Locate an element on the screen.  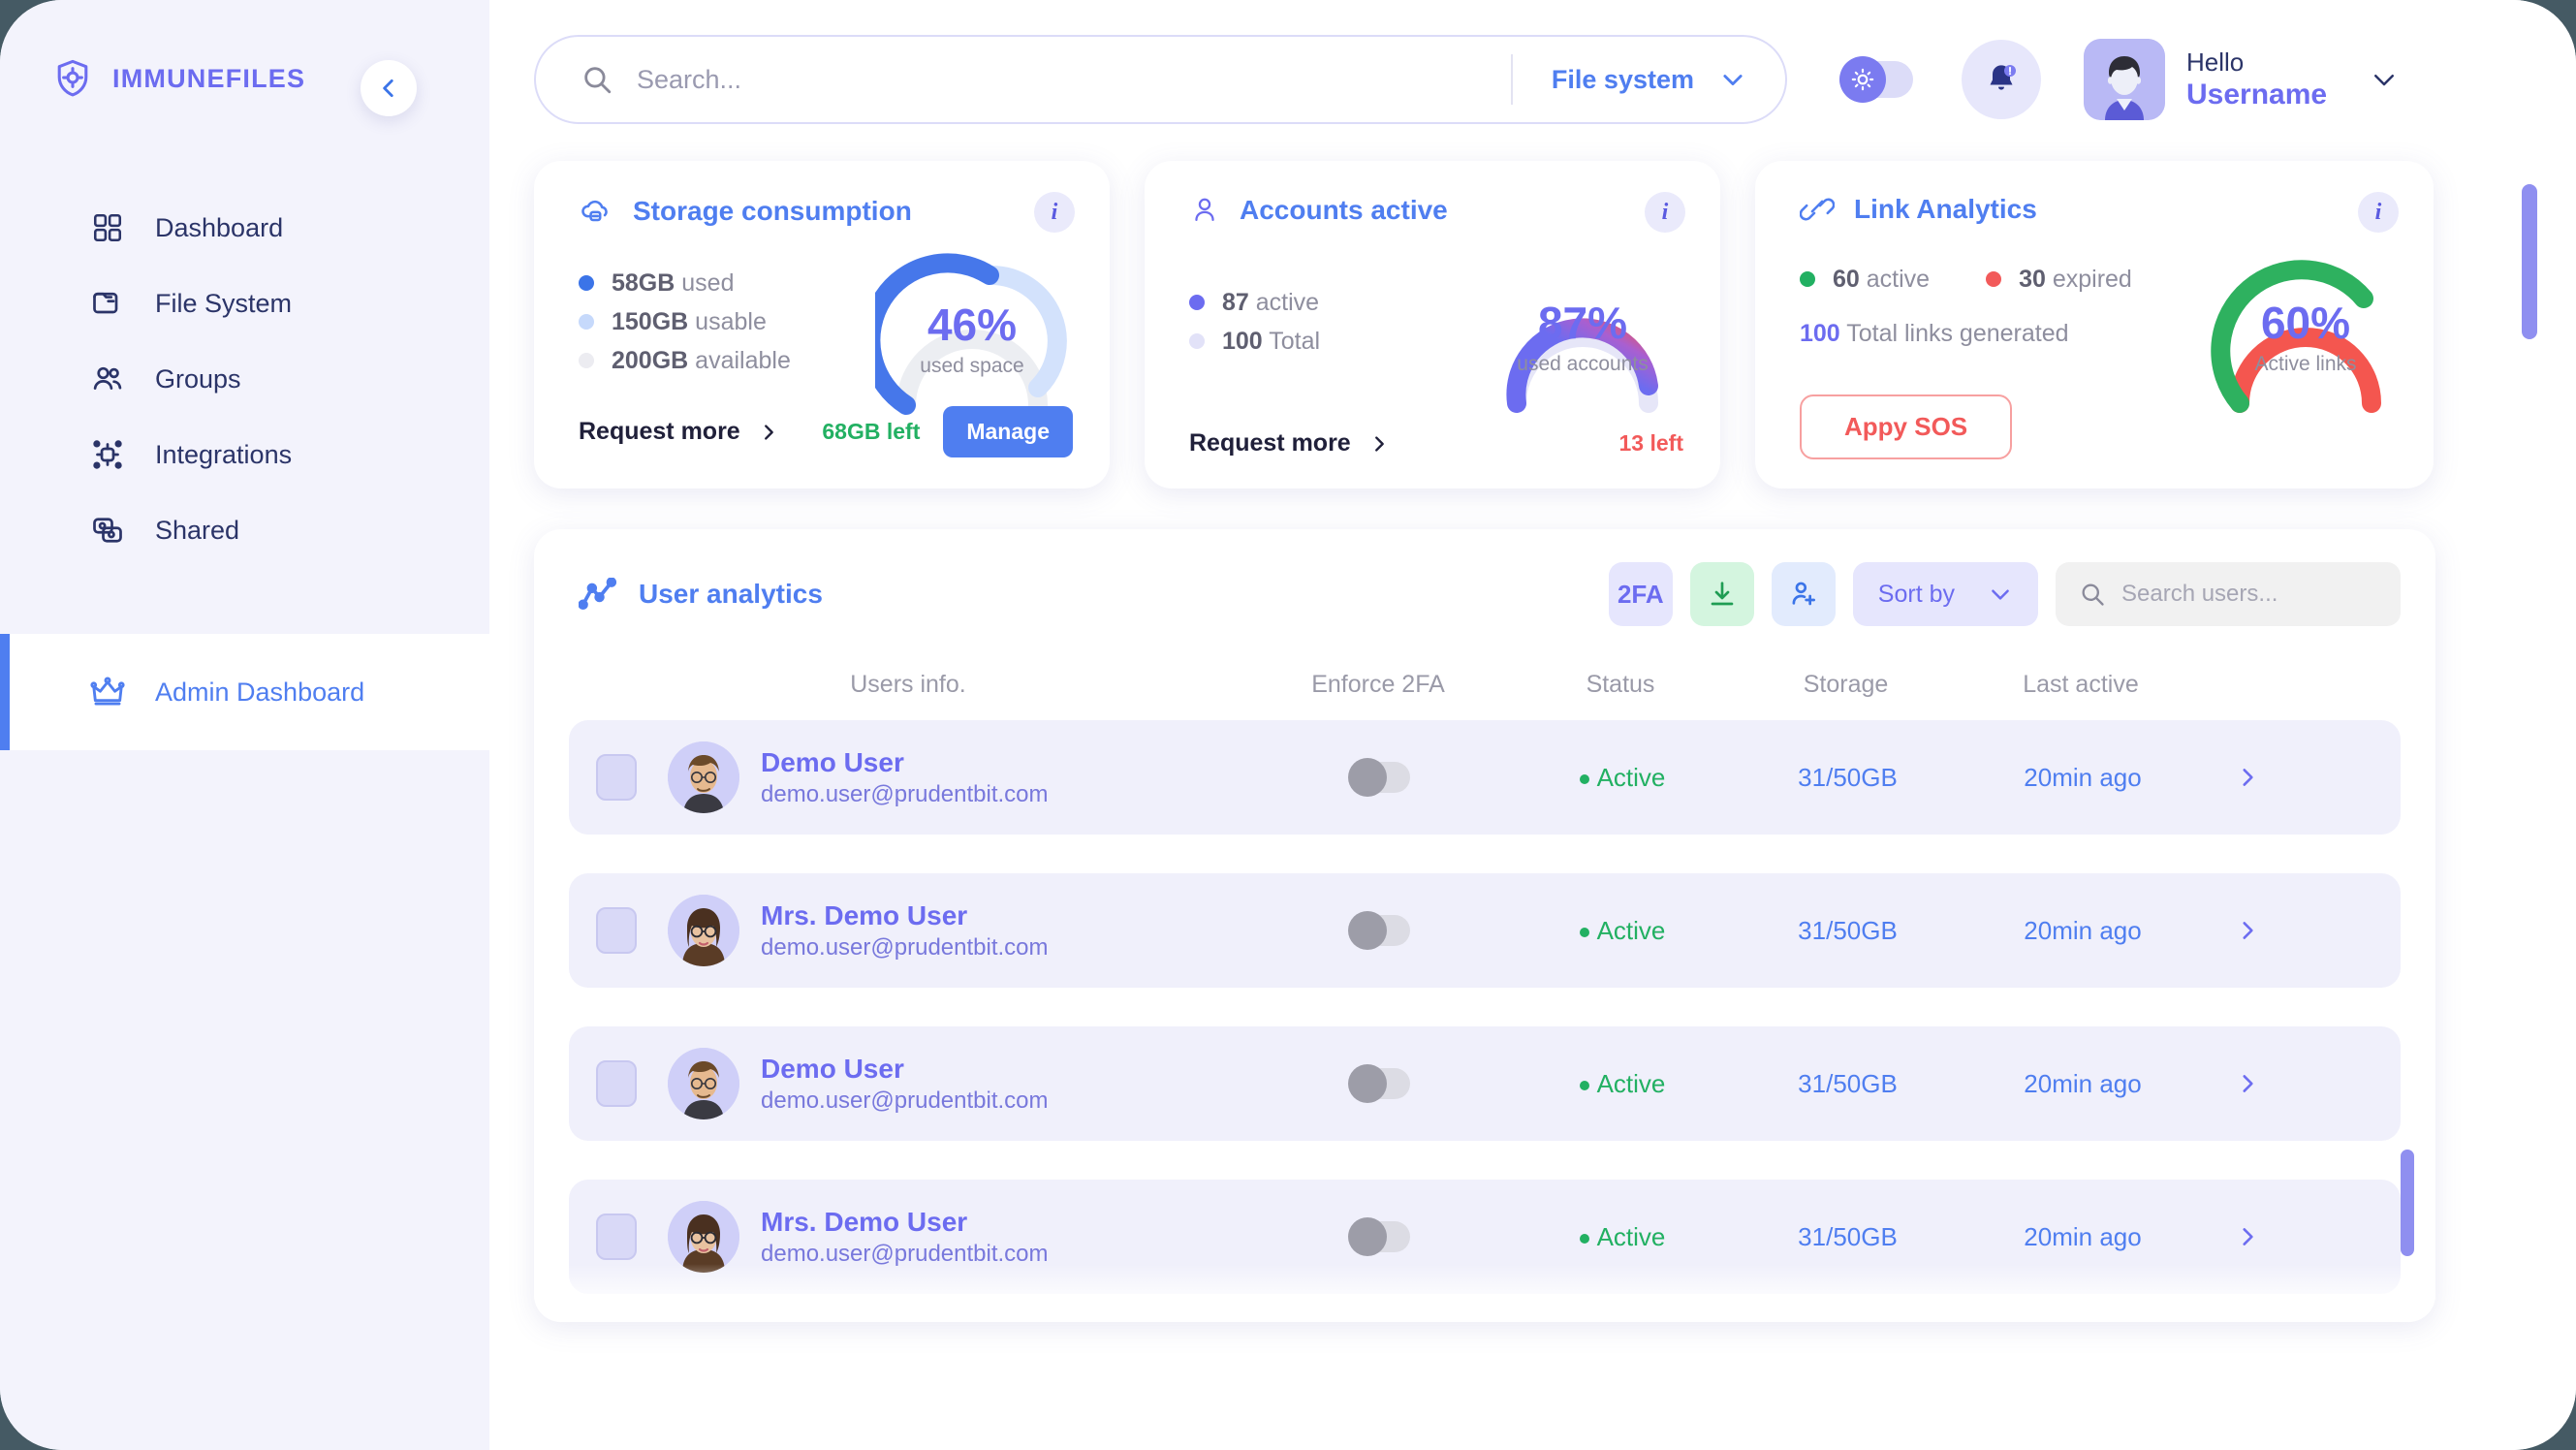
add-user-button is located at coordinates (1803, 594).